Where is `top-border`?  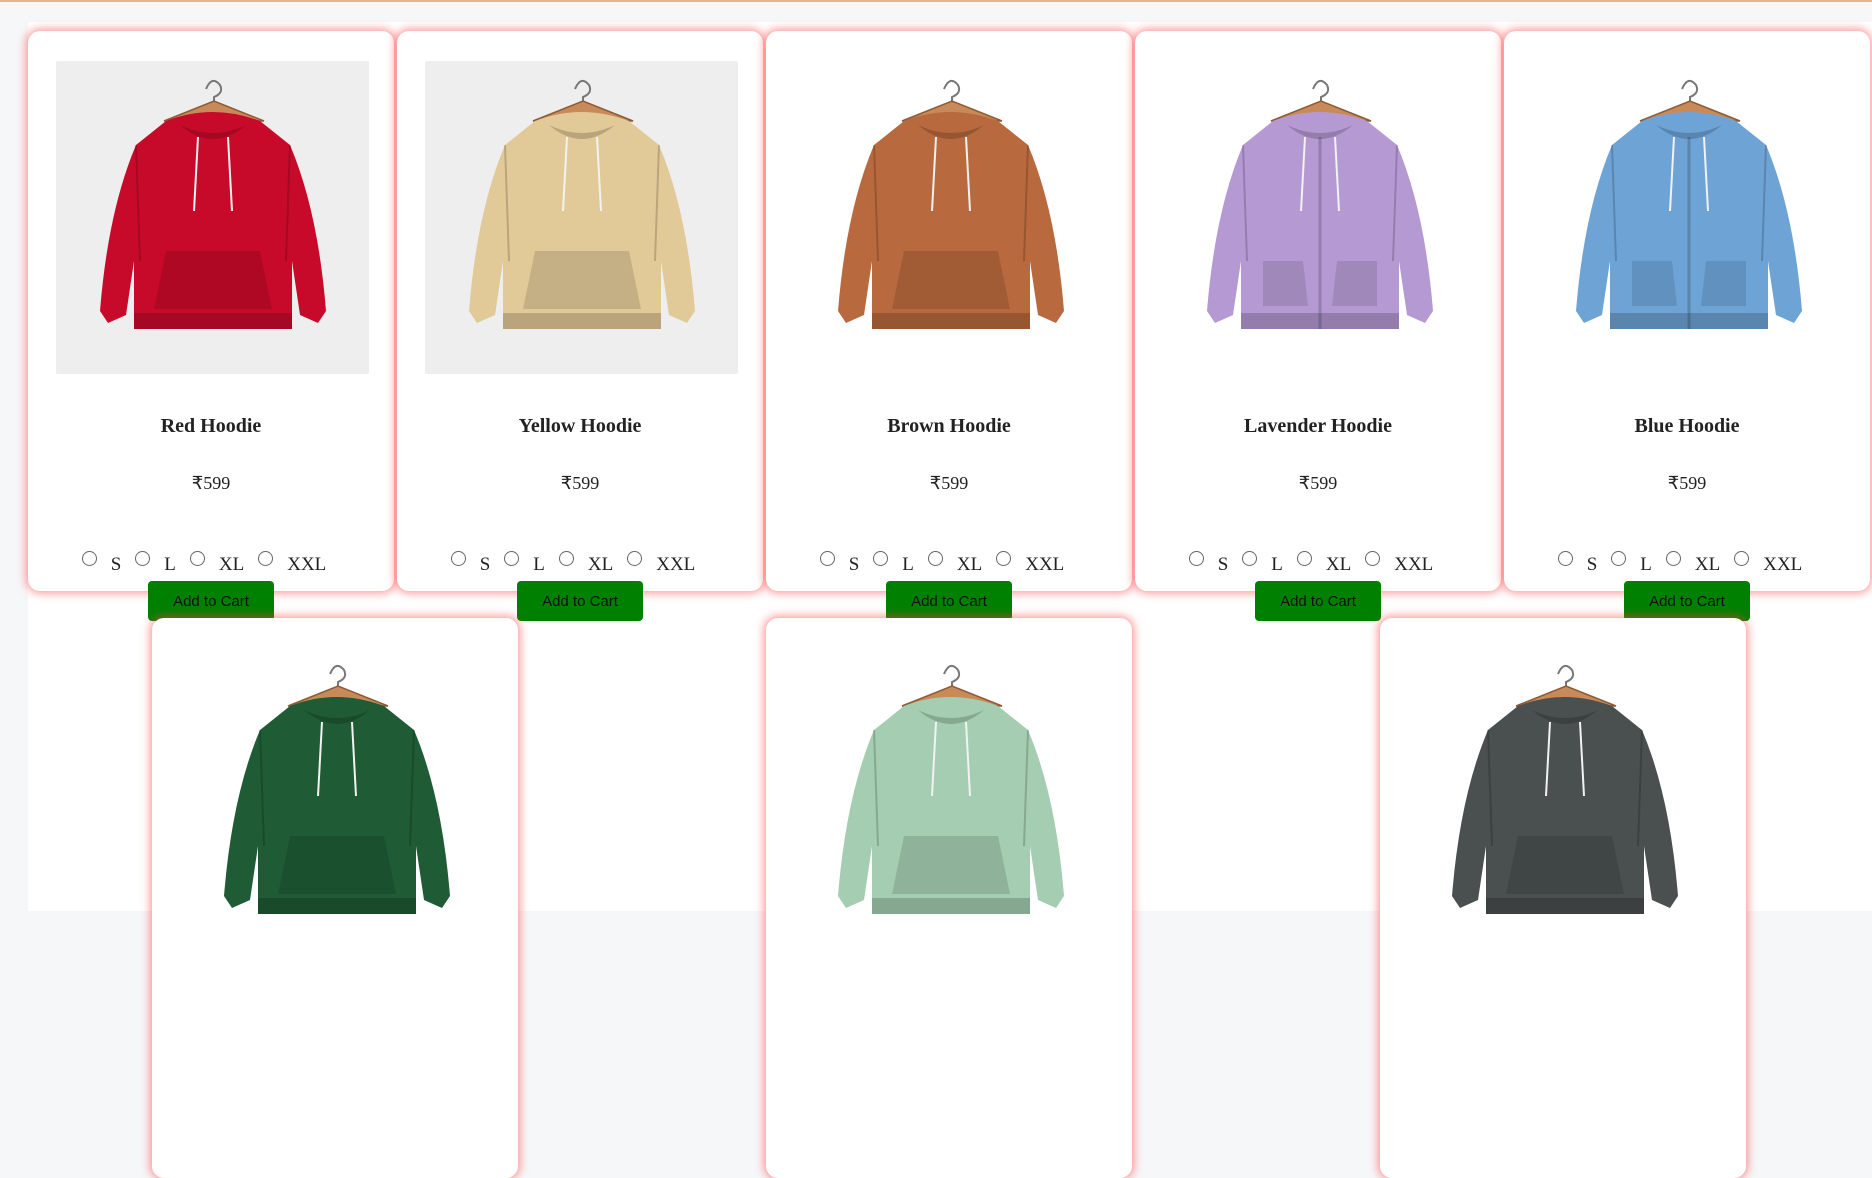 top-border is located at coordinates (936, 1).